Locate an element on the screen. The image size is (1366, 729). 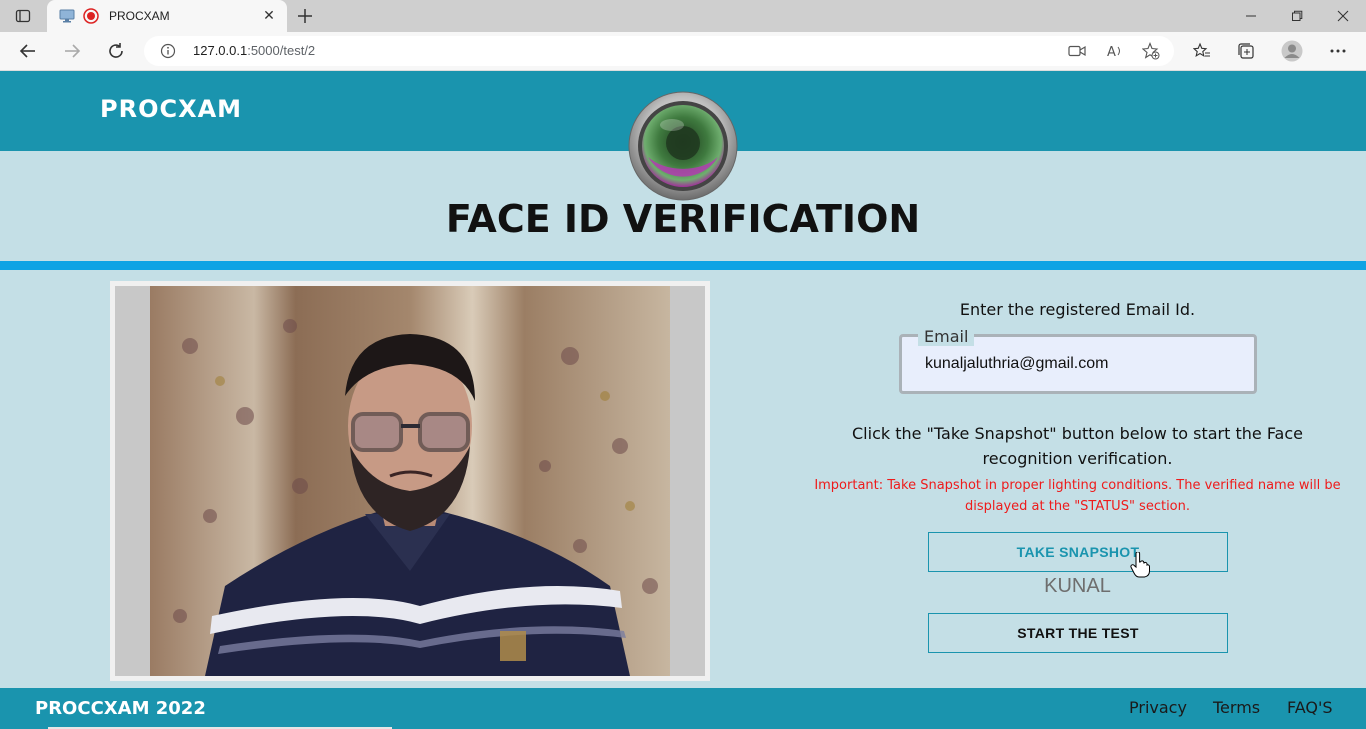
hand-cursor-icon is located at coordinates (1140, 565).